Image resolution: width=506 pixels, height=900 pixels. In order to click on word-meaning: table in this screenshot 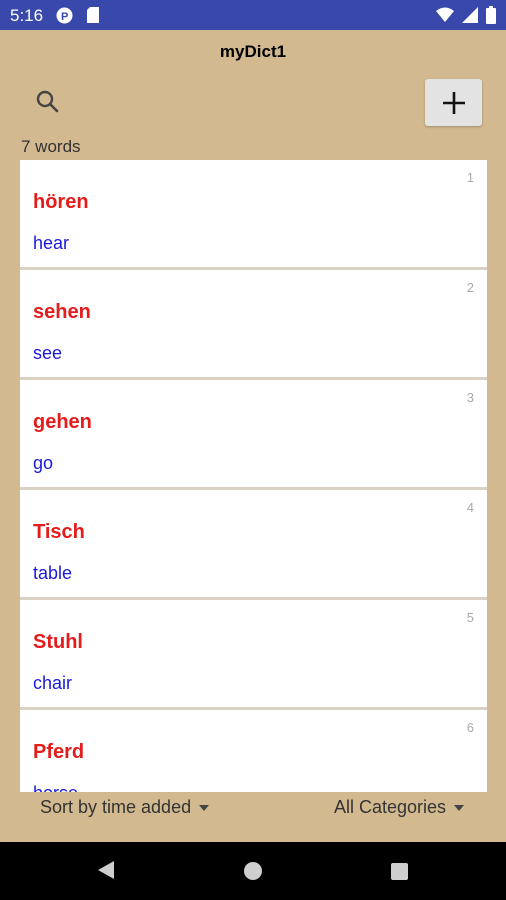, I will do `click(53, 573)`.